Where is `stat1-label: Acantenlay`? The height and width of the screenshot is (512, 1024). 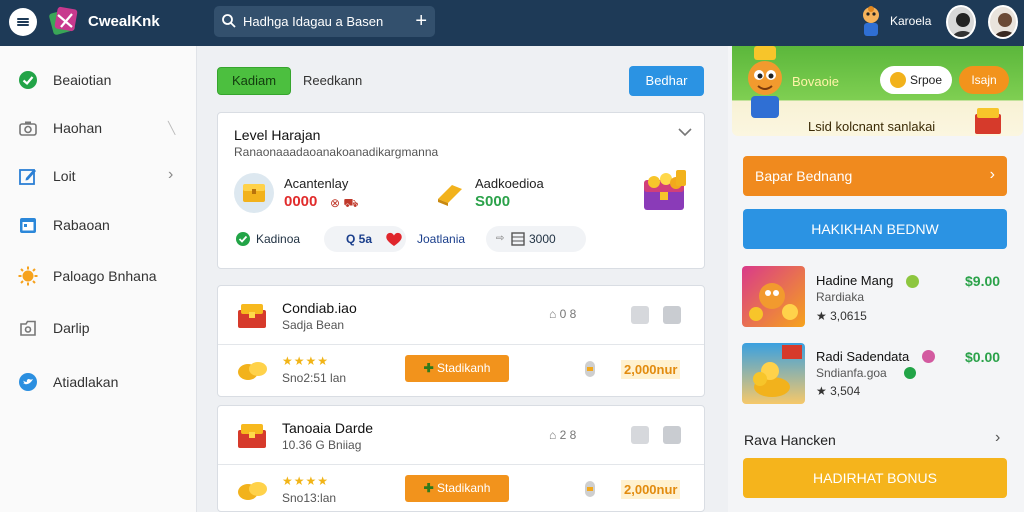 stat1-label: Acantenlay is located at coordinates (316, 183).